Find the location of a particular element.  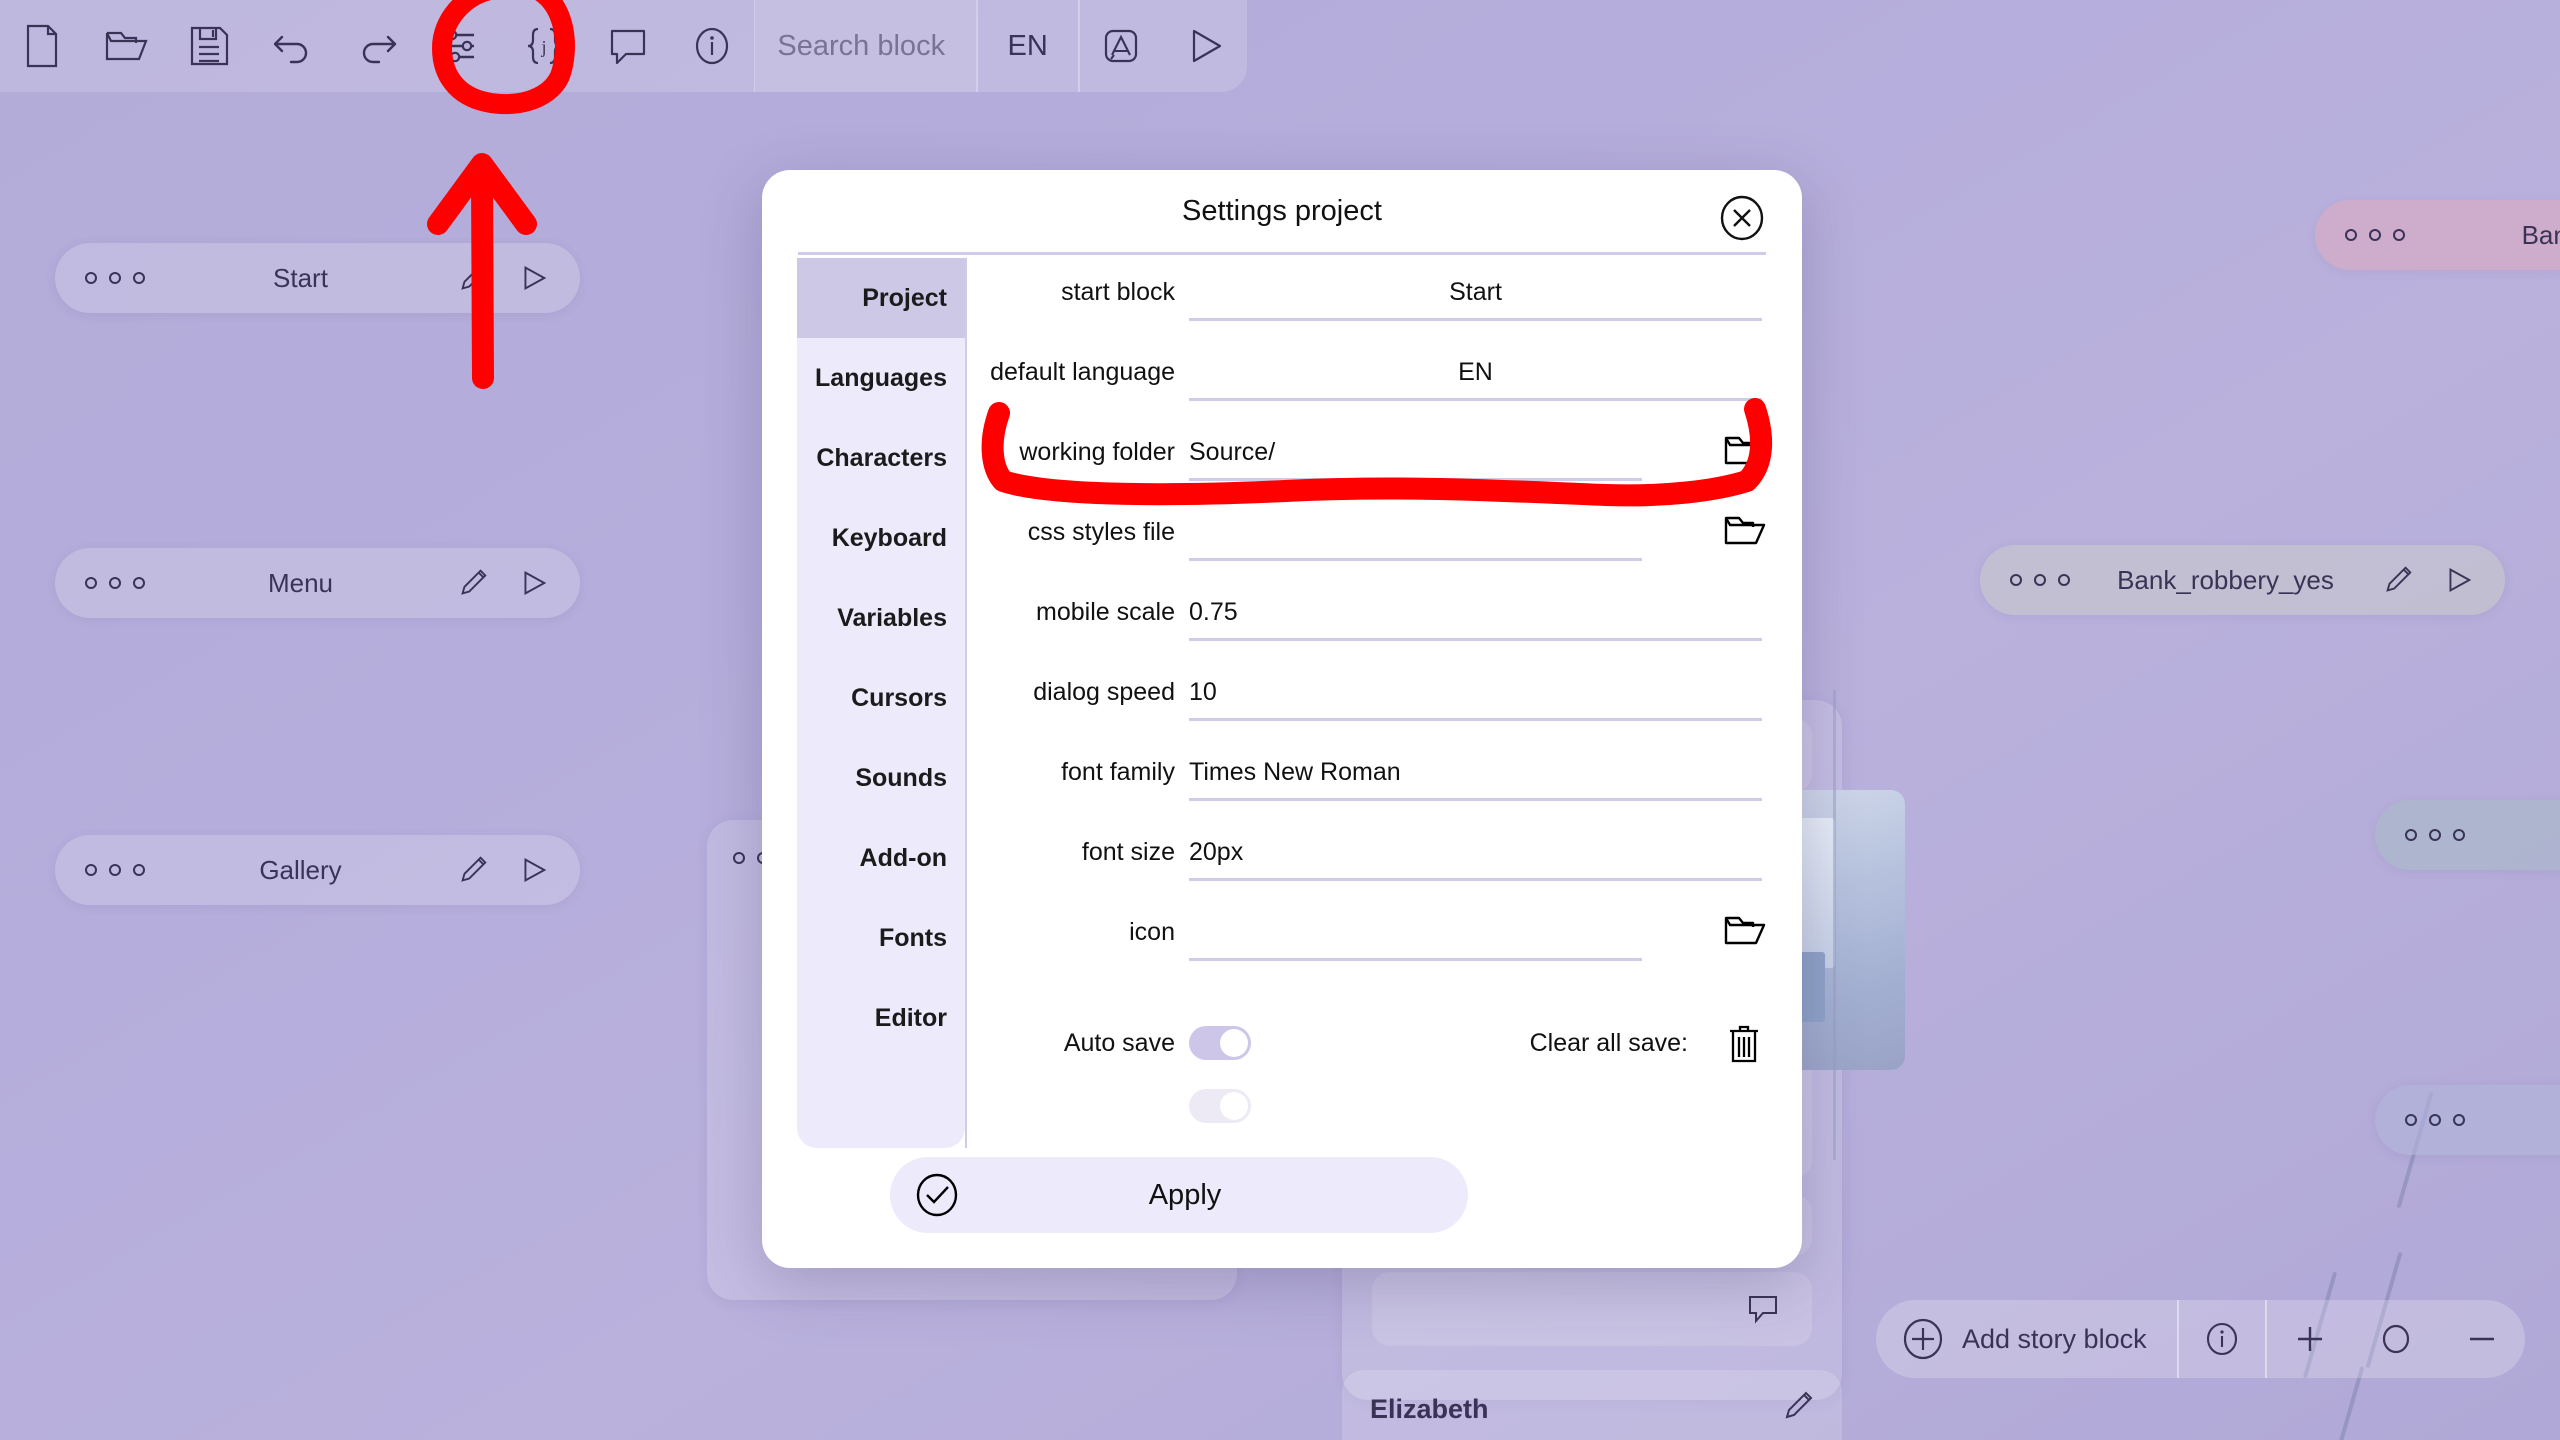

font-size-field: font size 20px is located at coordinates (1384, 858).